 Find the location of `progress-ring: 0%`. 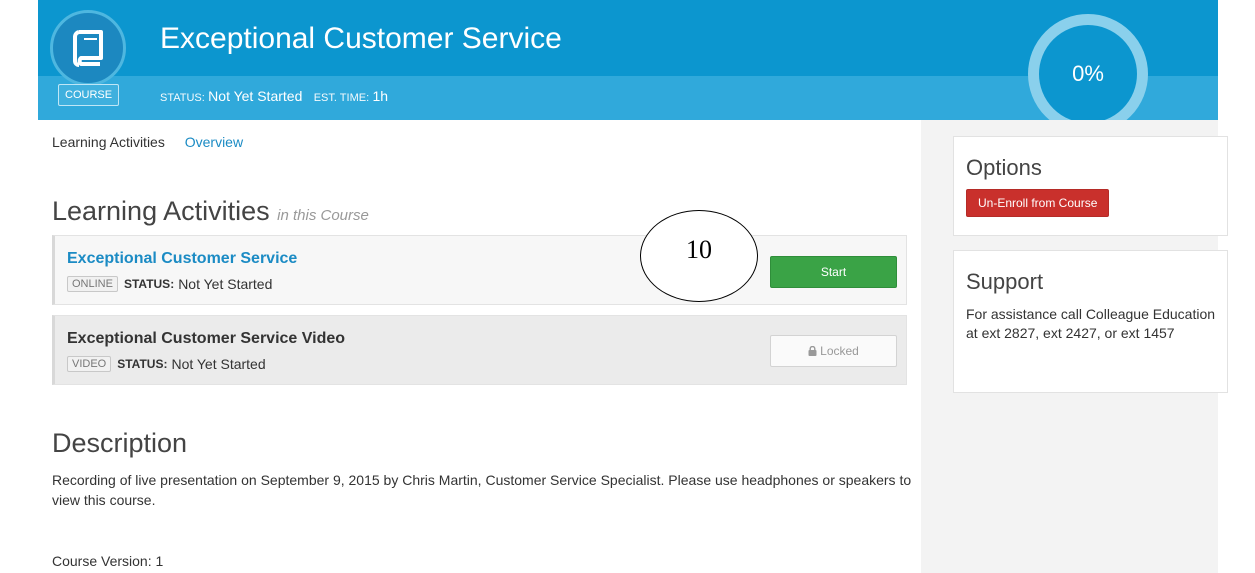

progress-ring: 0% is located at coordinates (1088, 74).